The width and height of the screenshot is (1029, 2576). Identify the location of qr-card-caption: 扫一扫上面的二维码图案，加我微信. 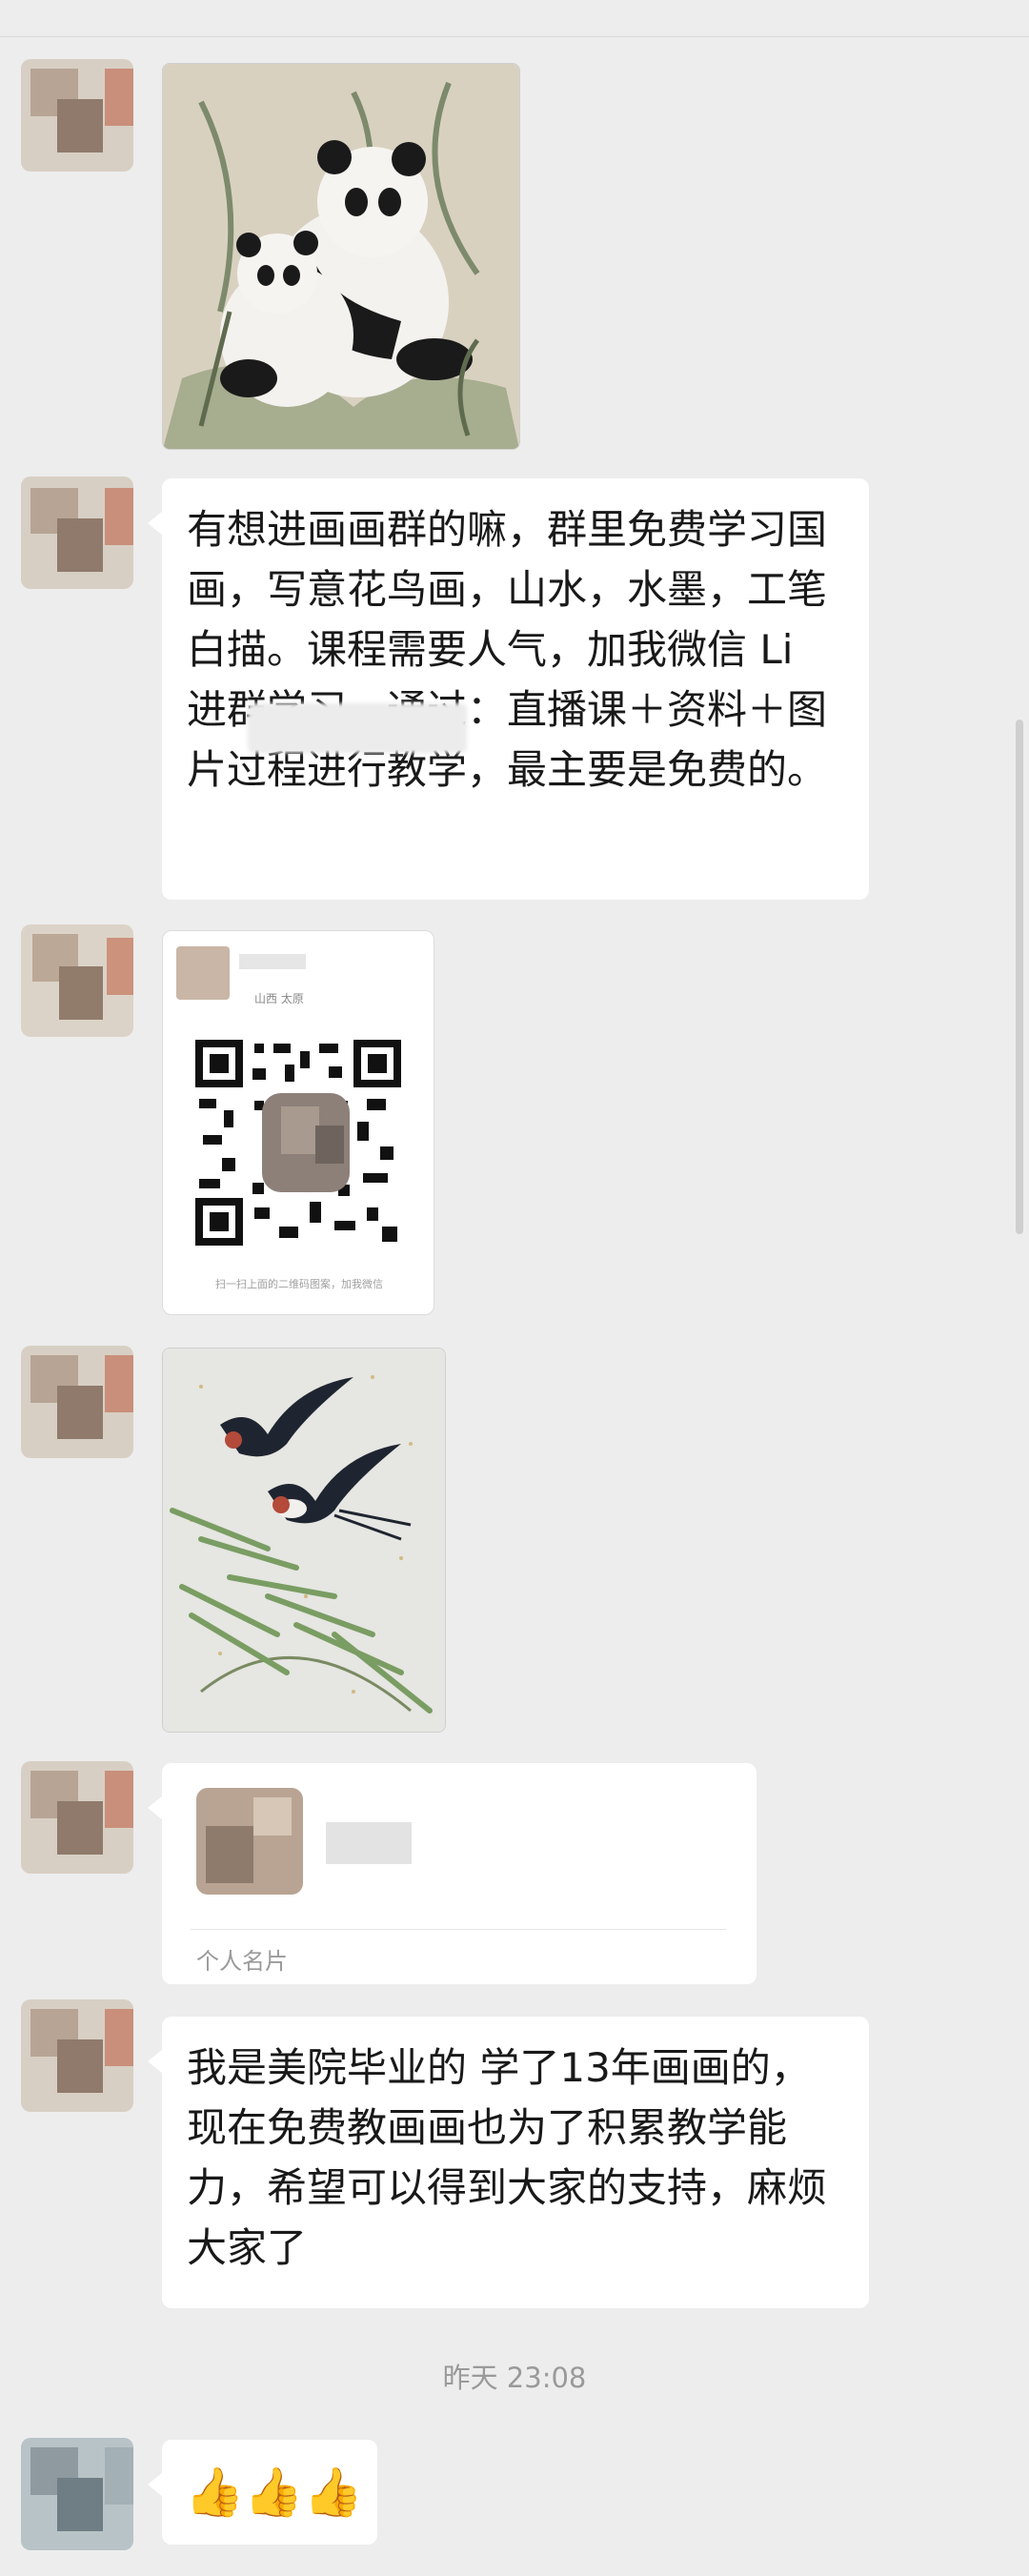
(299, 1284).